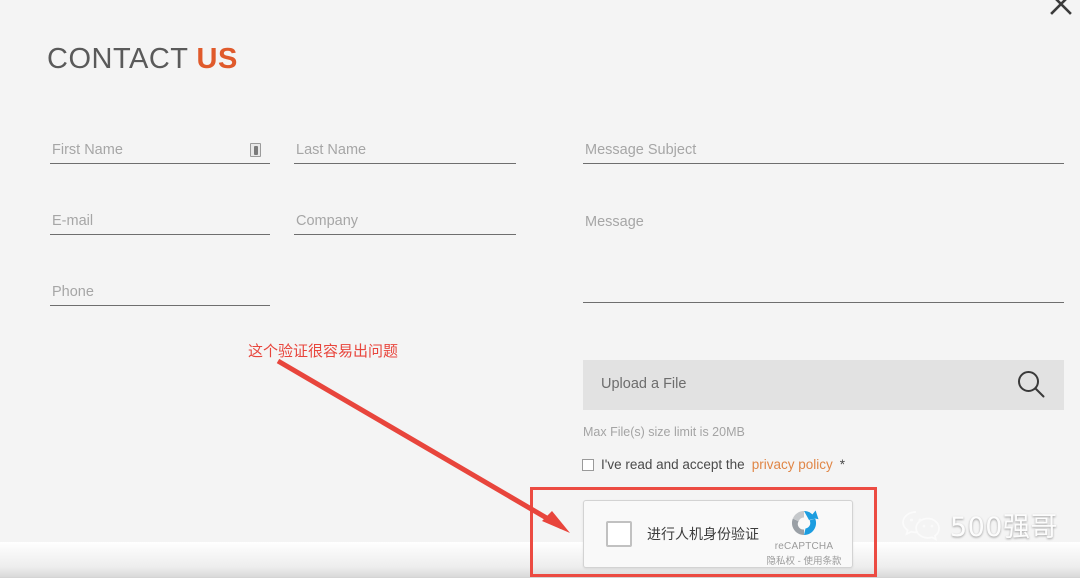 The image size is (1080, 578). What do you see at coordinates (405, 148) in the screenshot?
I see `last-name-input: Last Name` at bounding box center [405, 148].